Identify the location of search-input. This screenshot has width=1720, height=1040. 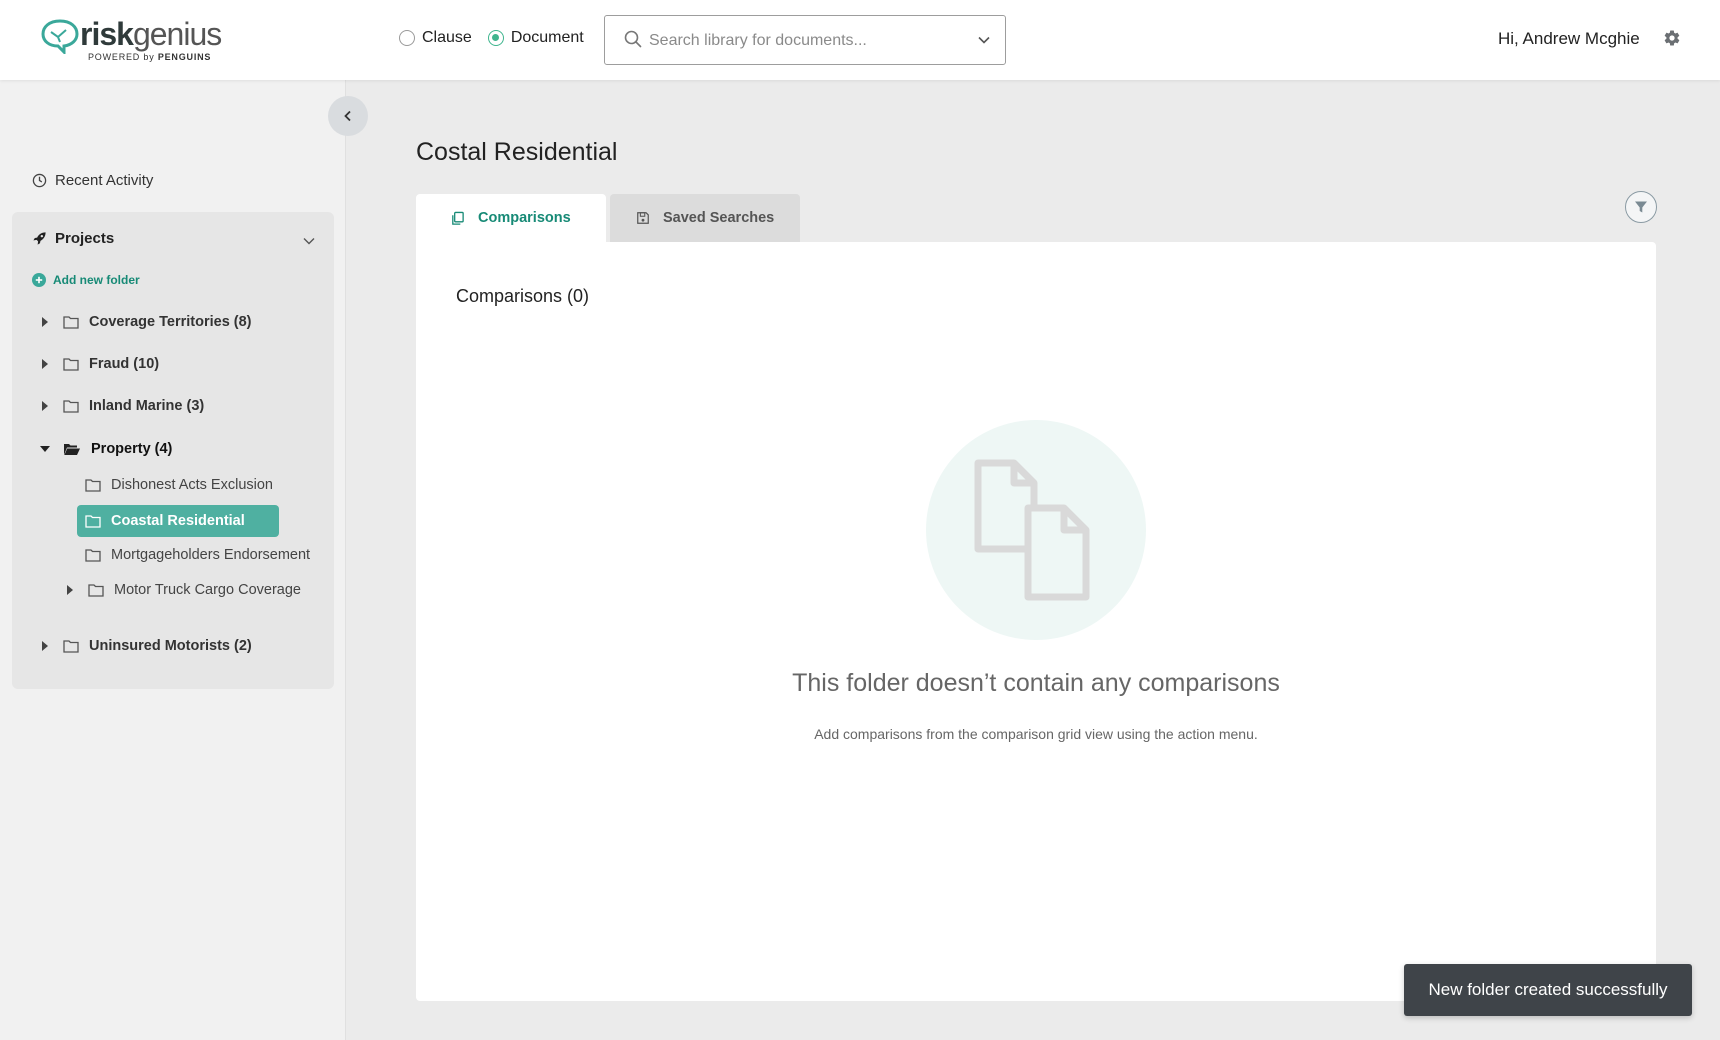
(809, 41).